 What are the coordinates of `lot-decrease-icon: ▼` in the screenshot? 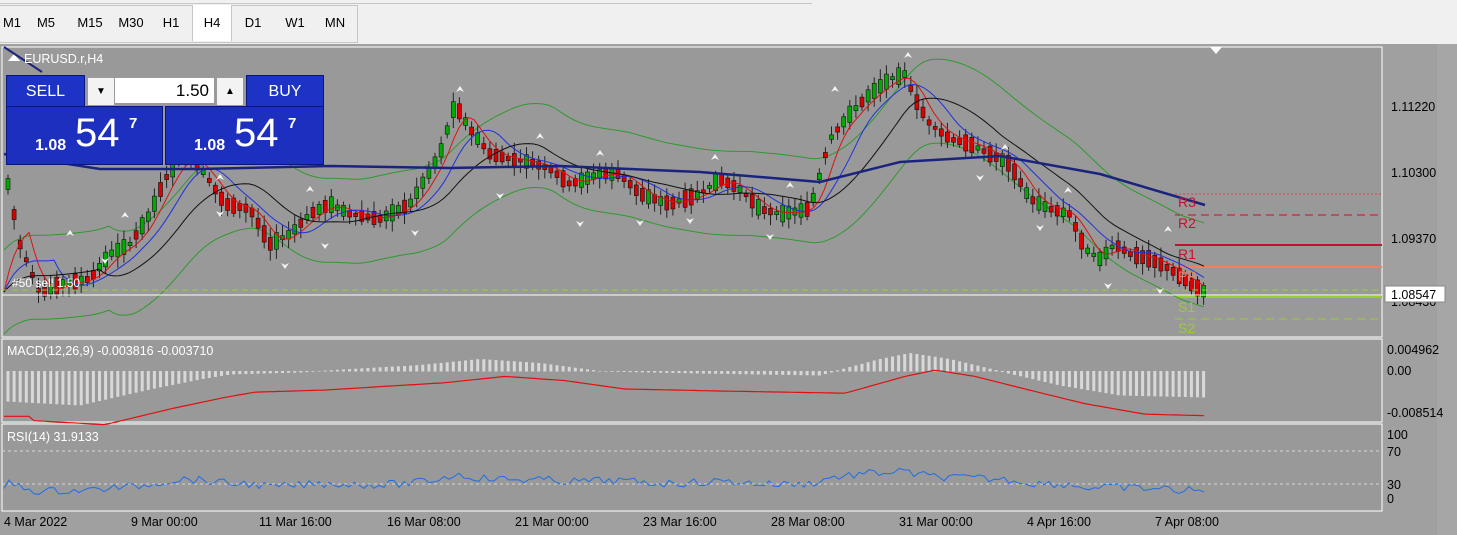 It's located at (101, 91).